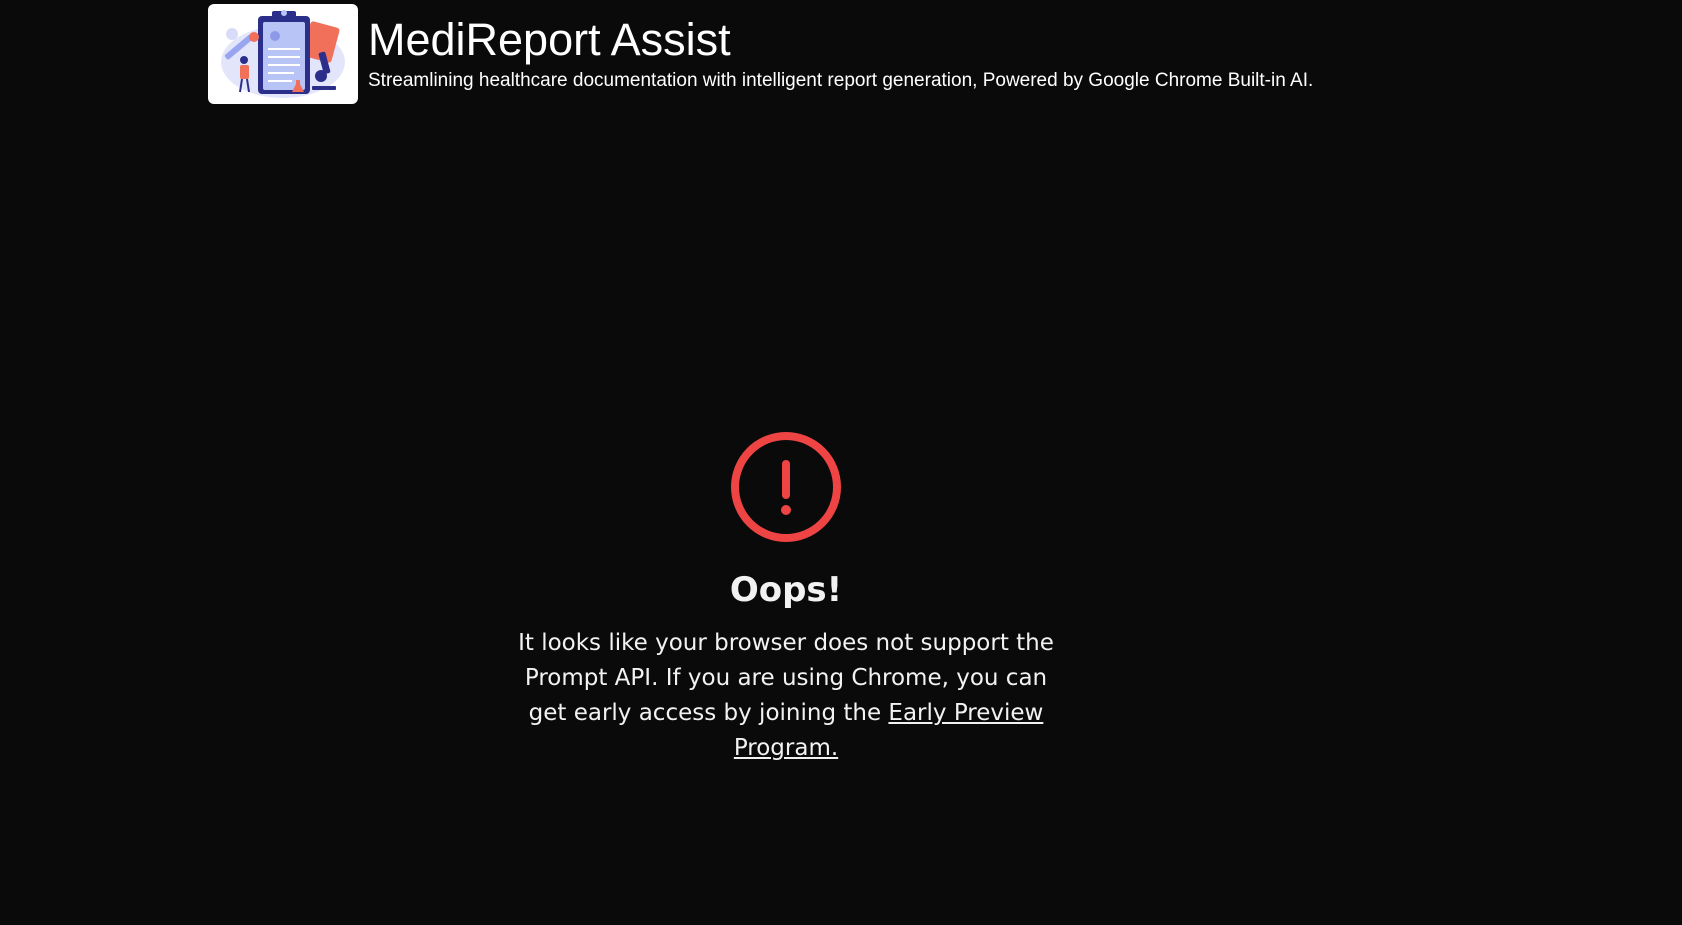 This screenshot has width=1682, height=925. I want to click on app-title: MediReport Assist, so click(549, 39).